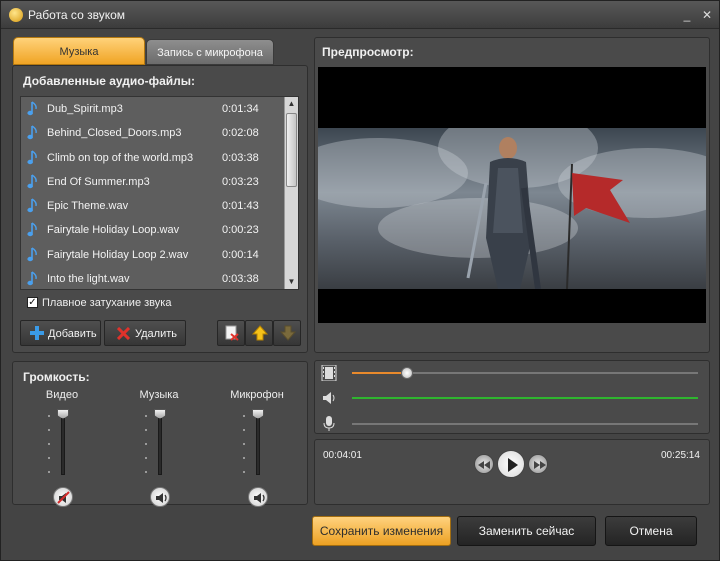  I want to click on music-mute-button, so click(160, 497).